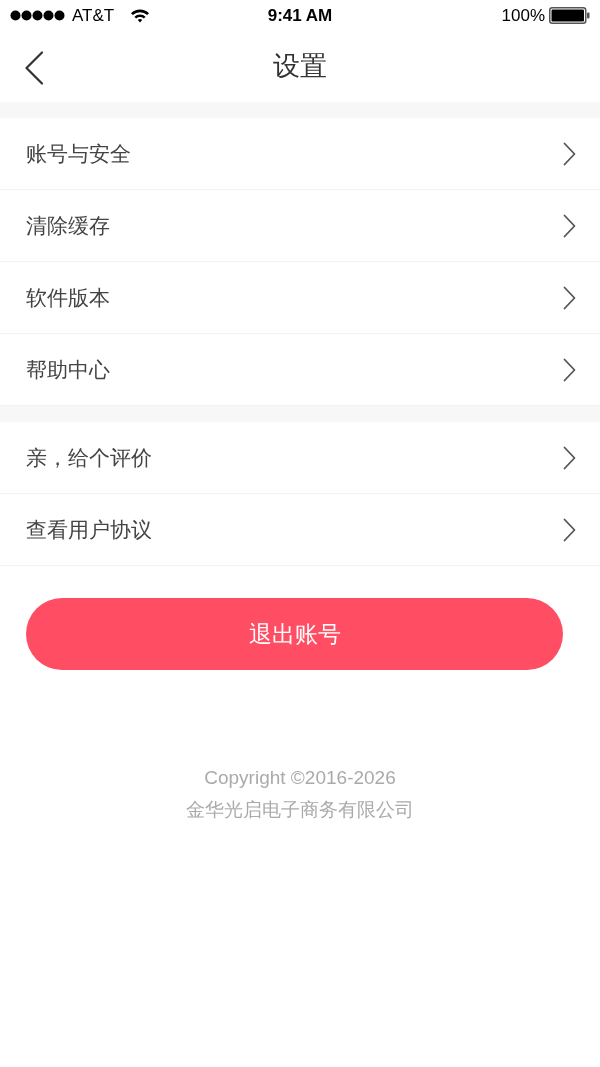 The width and height of the screenshot is (600, 1067). Describe the element at coordinates (140, 15) in the screenshot. I see `wifi-icon` at that location.